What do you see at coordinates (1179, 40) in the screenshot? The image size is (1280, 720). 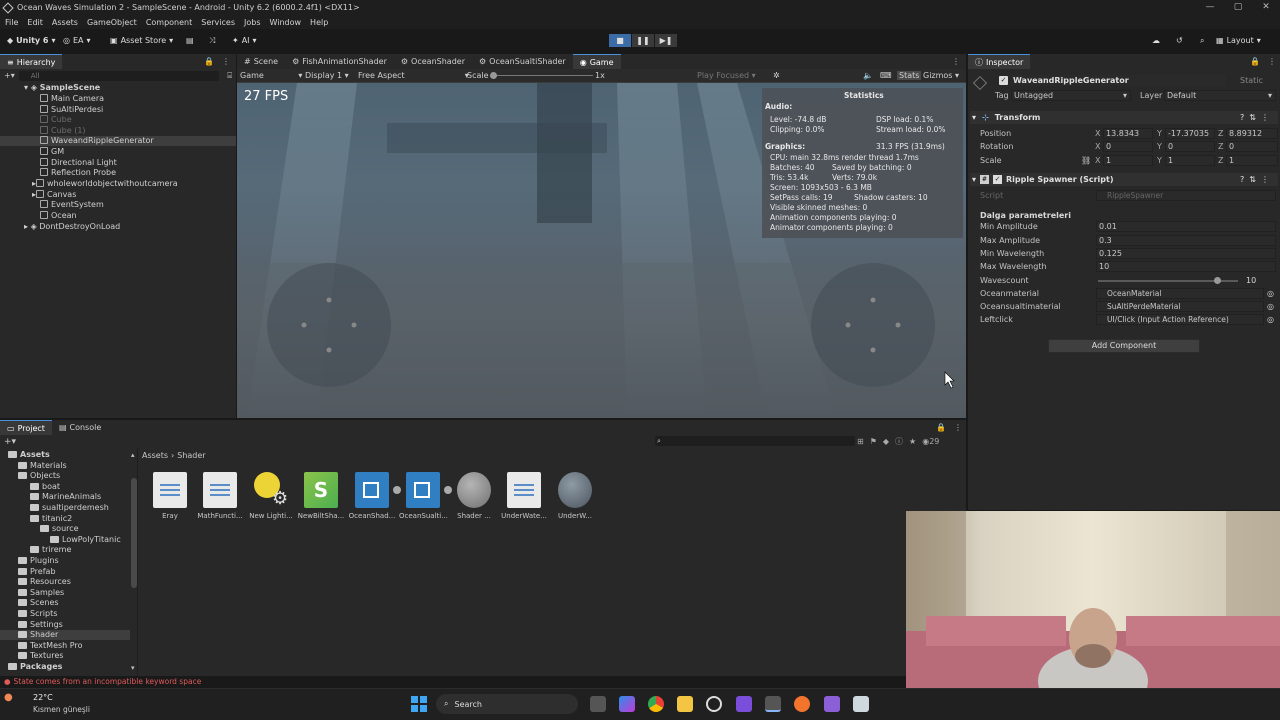 I see `history-icon: ↺` at bounding box center [1179, 40].